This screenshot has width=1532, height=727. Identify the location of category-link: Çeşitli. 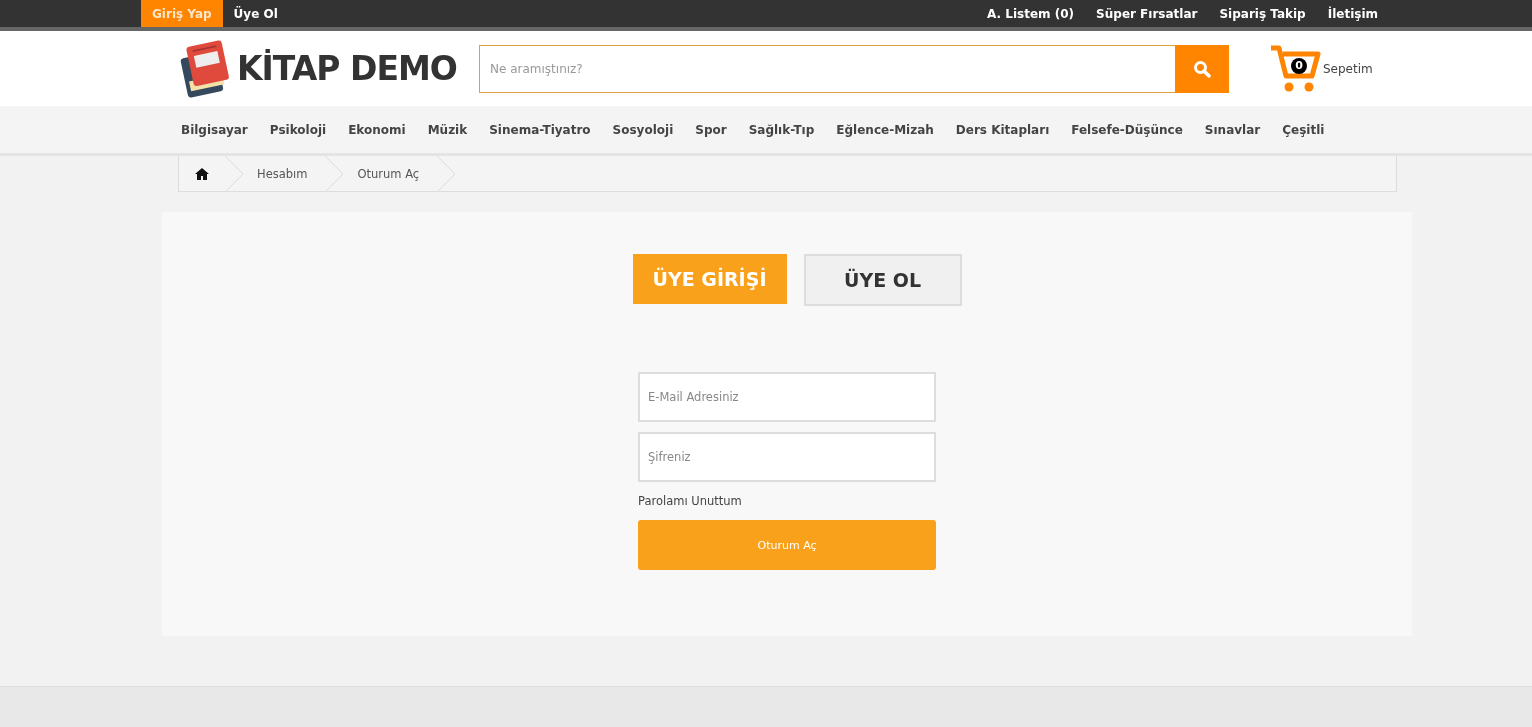
(1303, 129).